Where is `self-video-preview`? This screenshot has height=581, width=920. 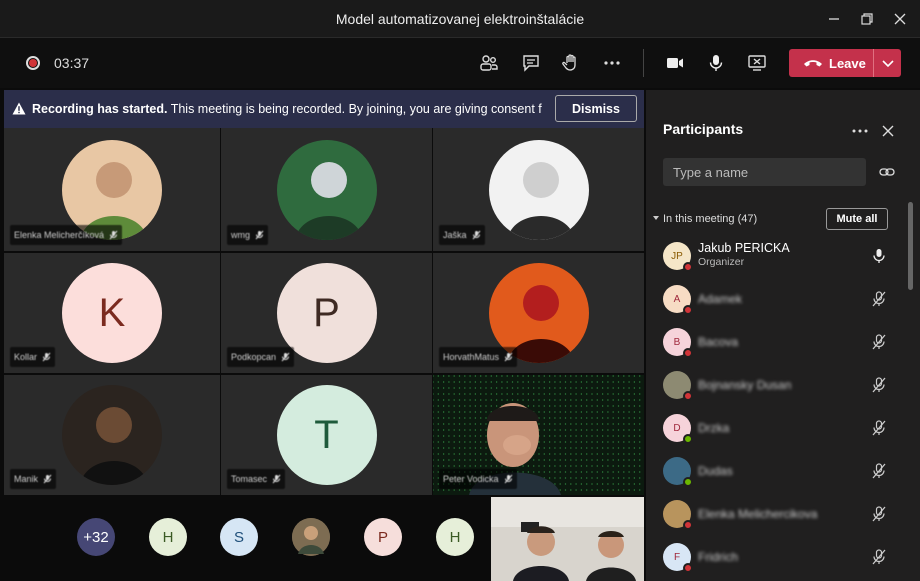
self-video-preview is located at coordinates (567, 539).